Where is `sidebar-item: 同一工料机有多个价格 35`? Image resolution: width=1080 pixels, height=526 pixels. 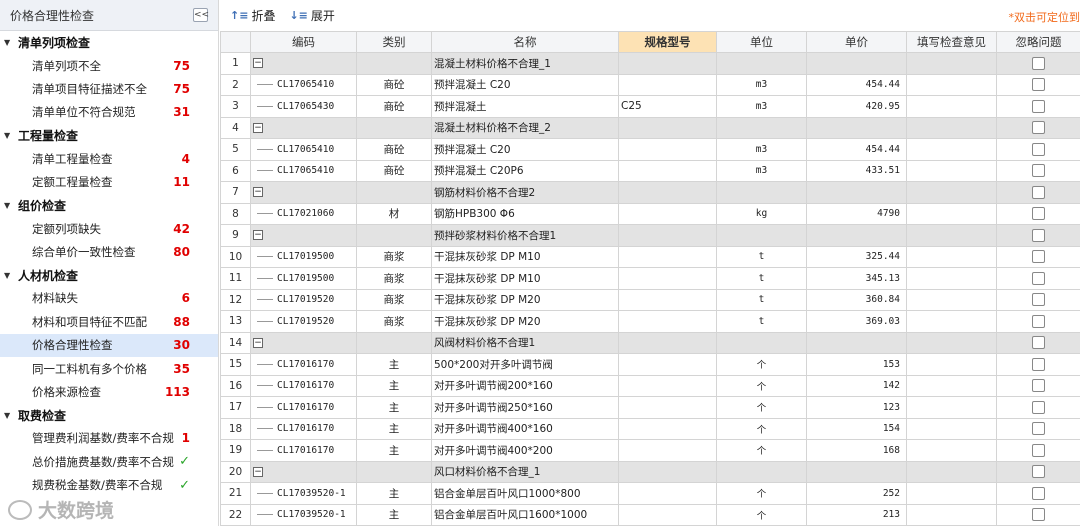 sidebar-item: 同一工料机有多个价格 35 is located at coordinates (109, 368).